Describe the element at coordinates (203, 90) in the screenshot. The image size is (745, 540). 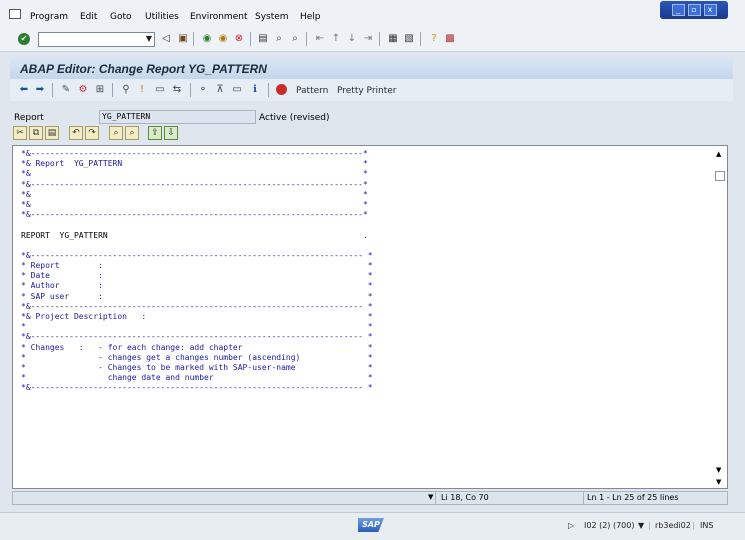
I see `hierarchy-icon: ⚬` at that location.